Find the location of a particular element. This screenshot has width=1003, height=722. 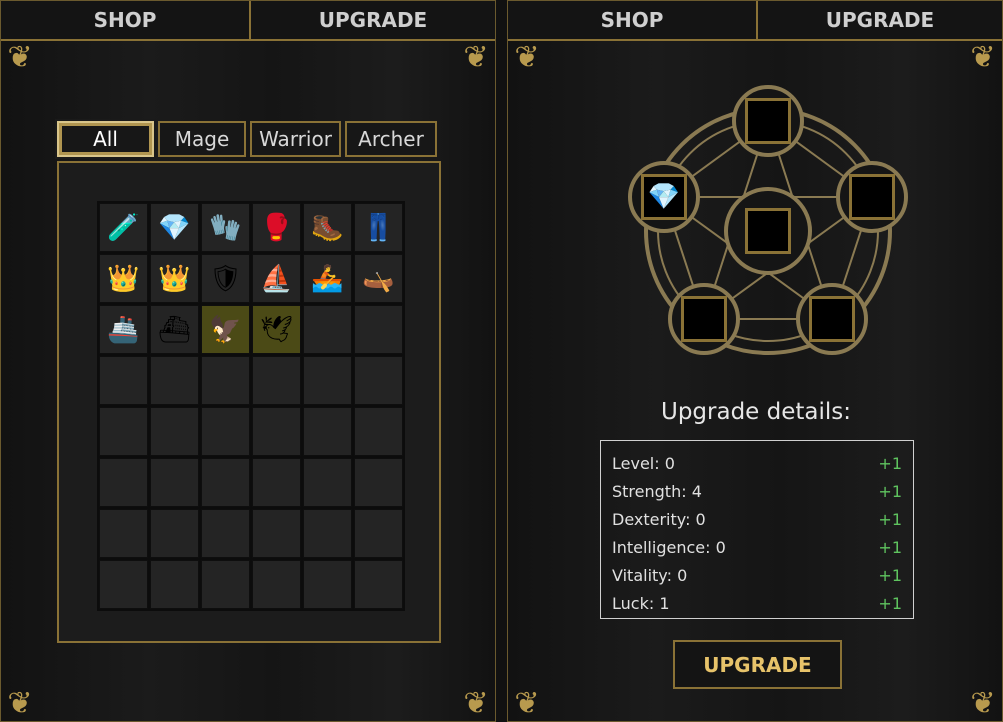

inventory-slot-item: 🚢 is located at coordinates (123, 329).